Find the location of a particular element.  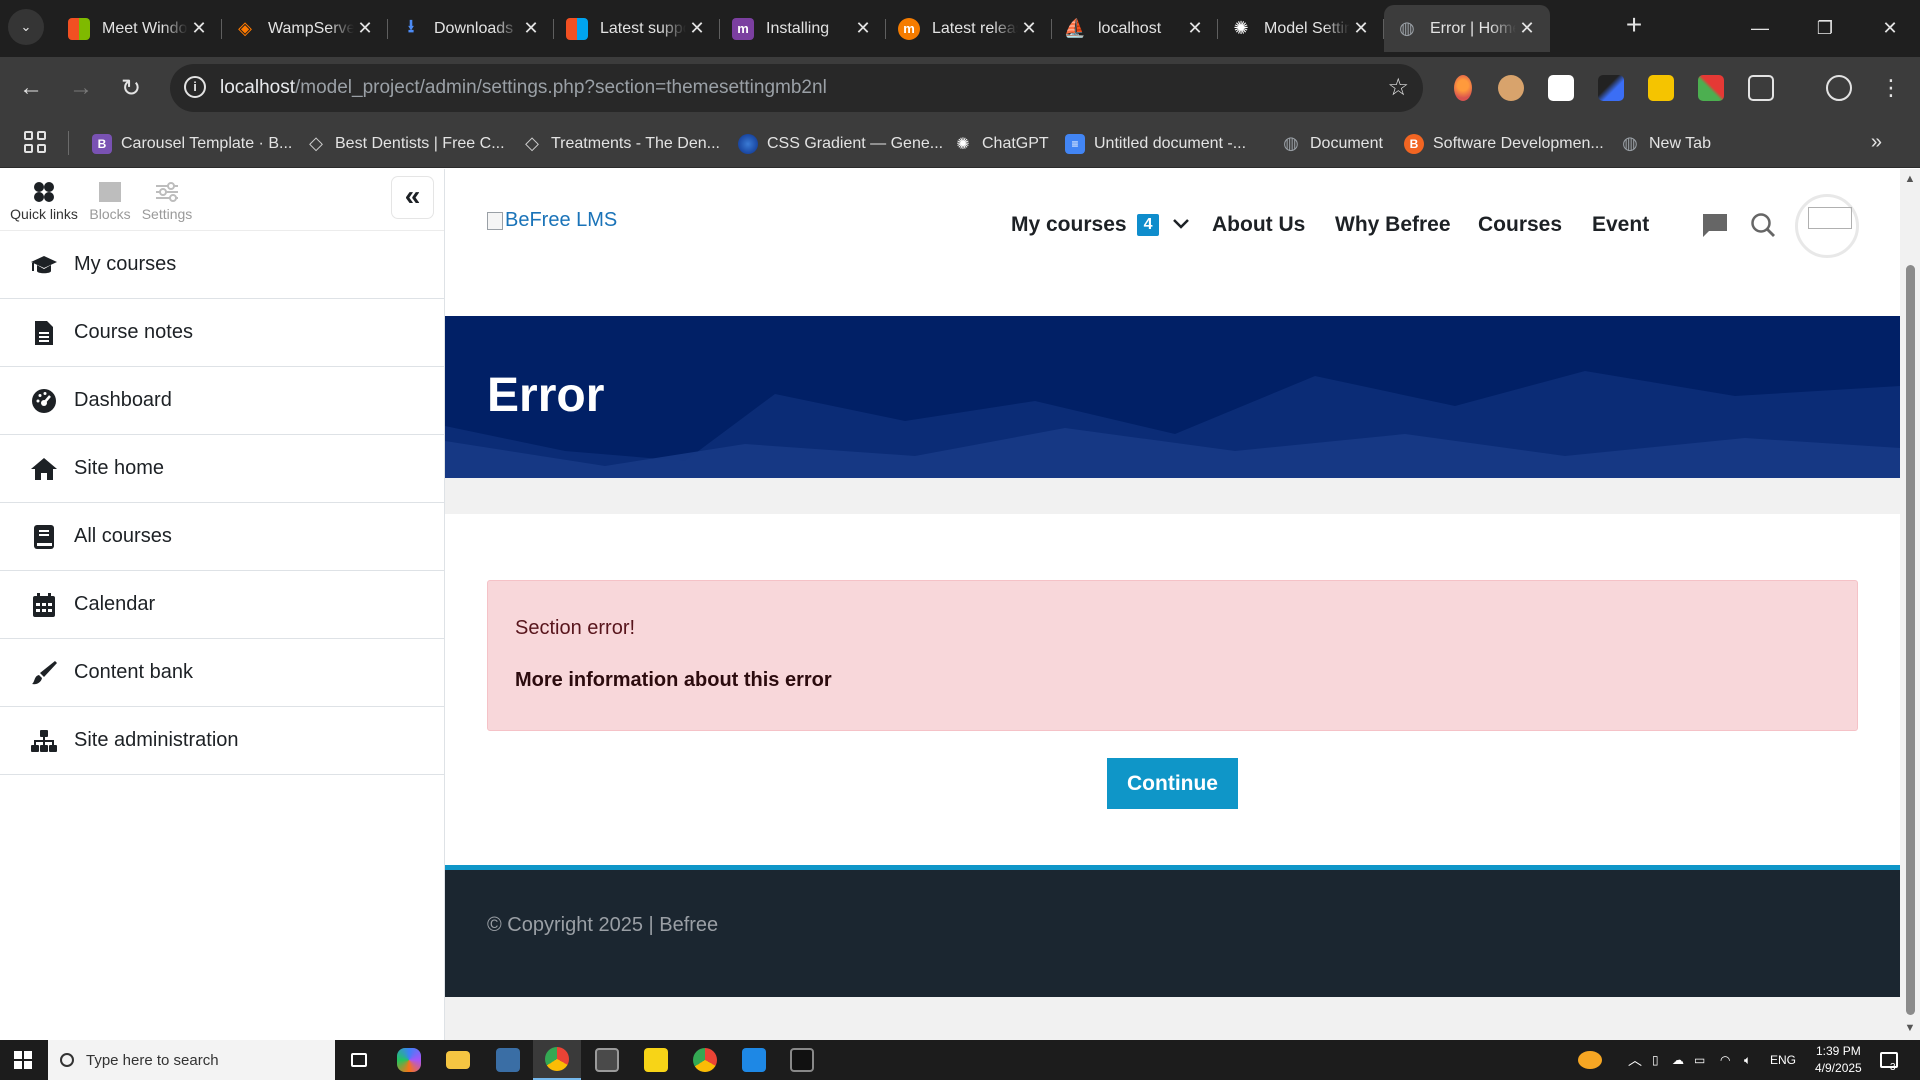

browser-tab: ✺ Model Settings ✕ is located at coordinates (1301, 28).